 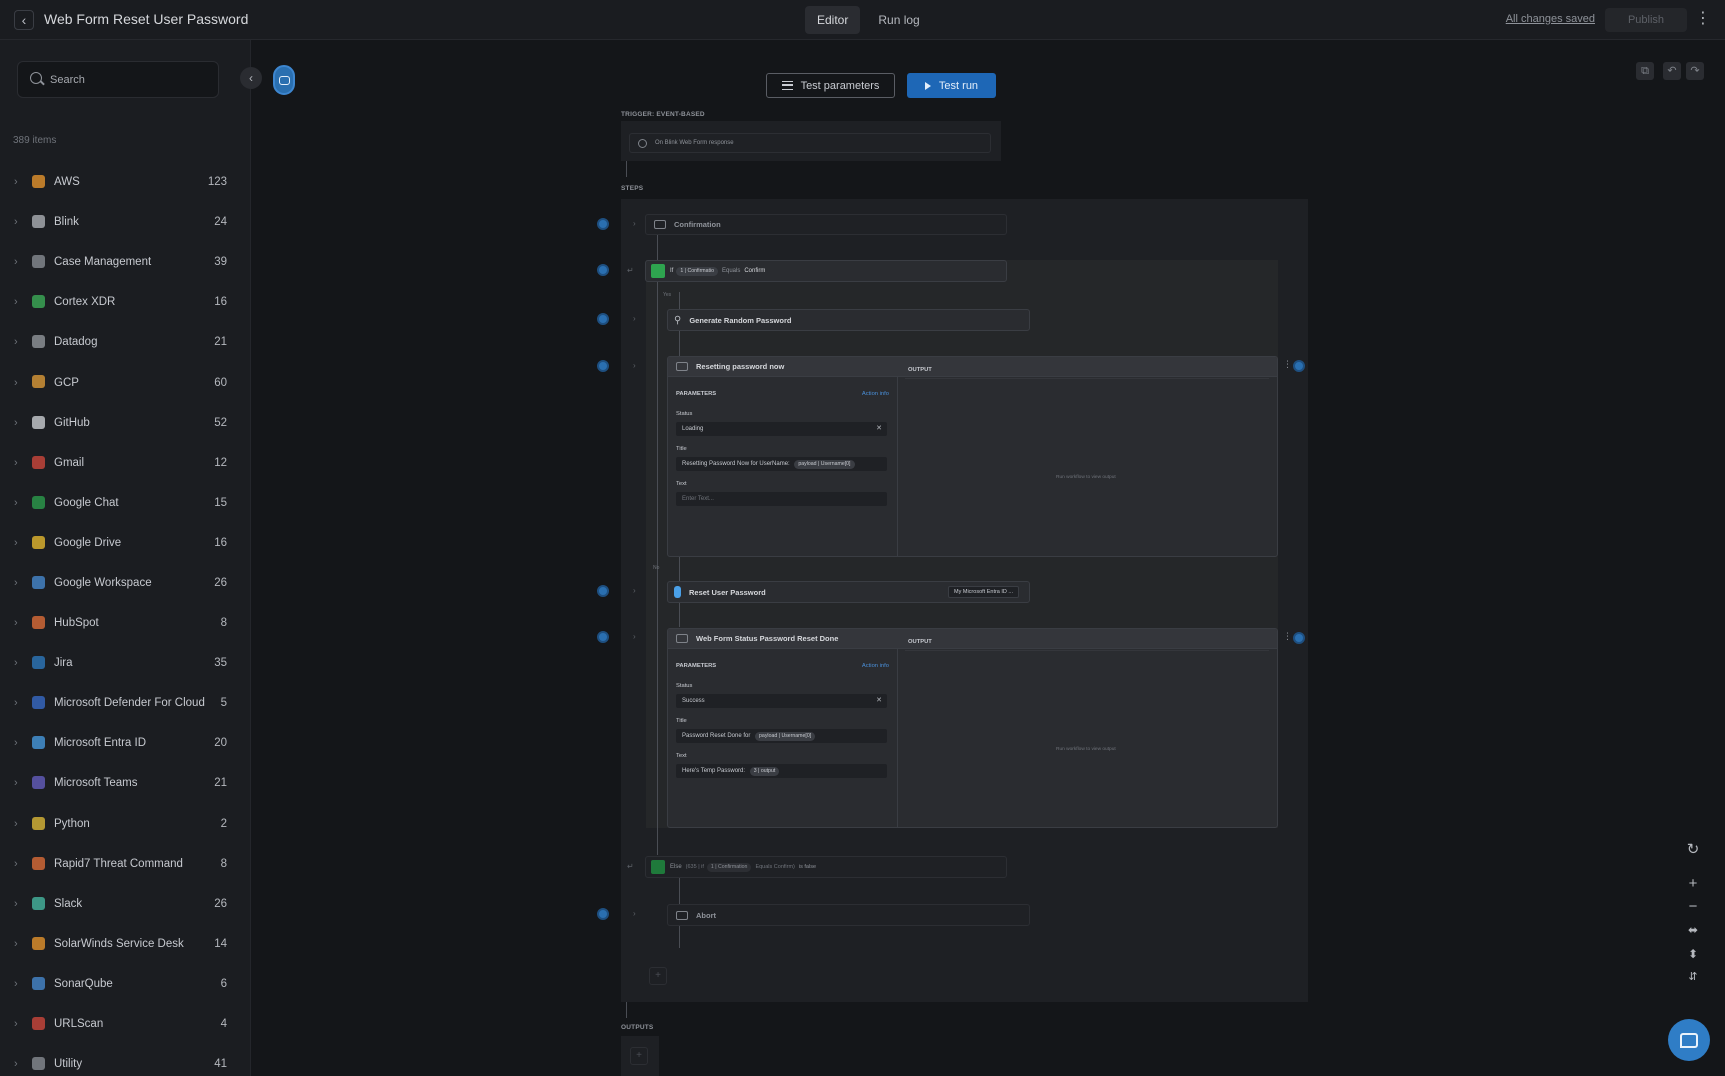 What do you see at coordinates (125, 743) in the screenshot?
I see `list-item: › Microsoft Entra ID 20` at bounding box center [125, 743].